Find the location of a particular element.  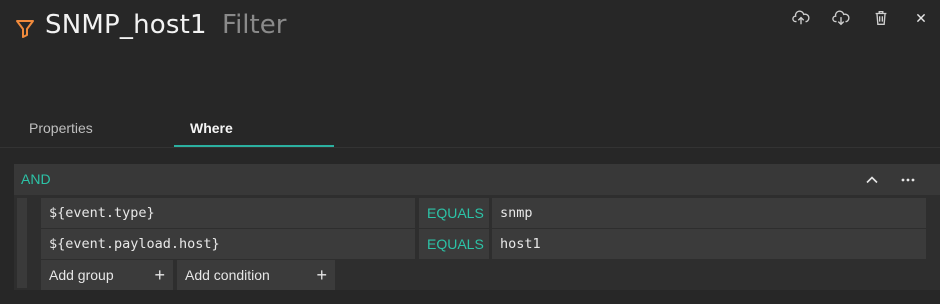

group-rail is located at coordinates (22, 243).